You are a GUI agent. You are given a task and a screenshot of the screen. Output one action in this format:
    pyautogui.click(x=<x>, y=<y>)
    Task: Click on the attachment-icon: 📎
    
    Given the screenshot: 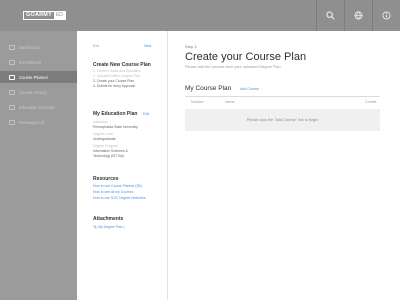 What is the action you would take?
    pyautogui.click(x=95, y=227)
    